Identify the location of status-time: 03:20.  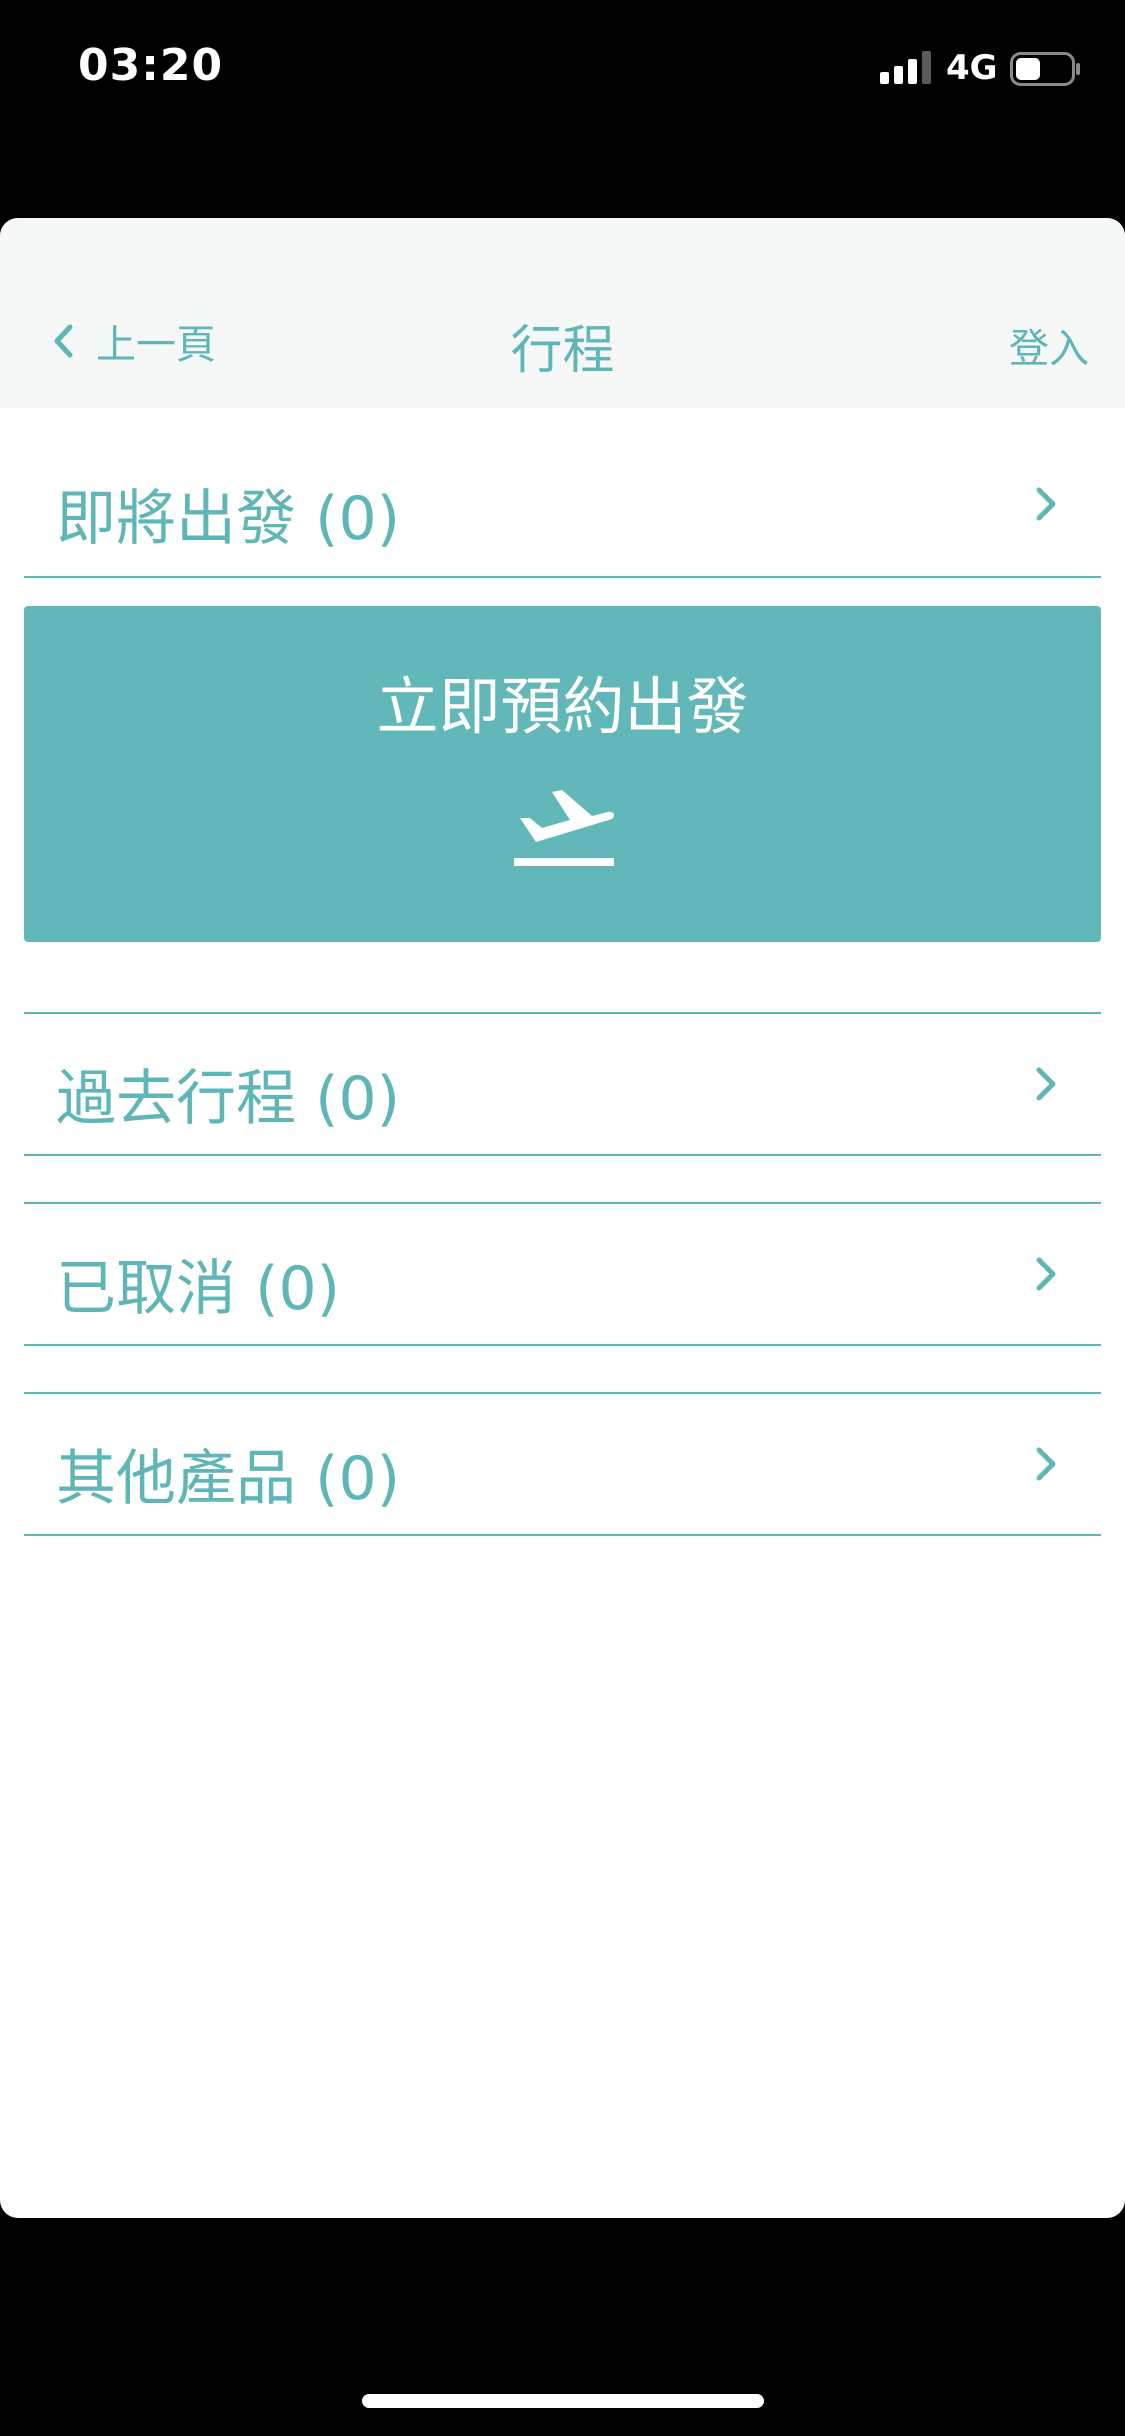
(151, 65).